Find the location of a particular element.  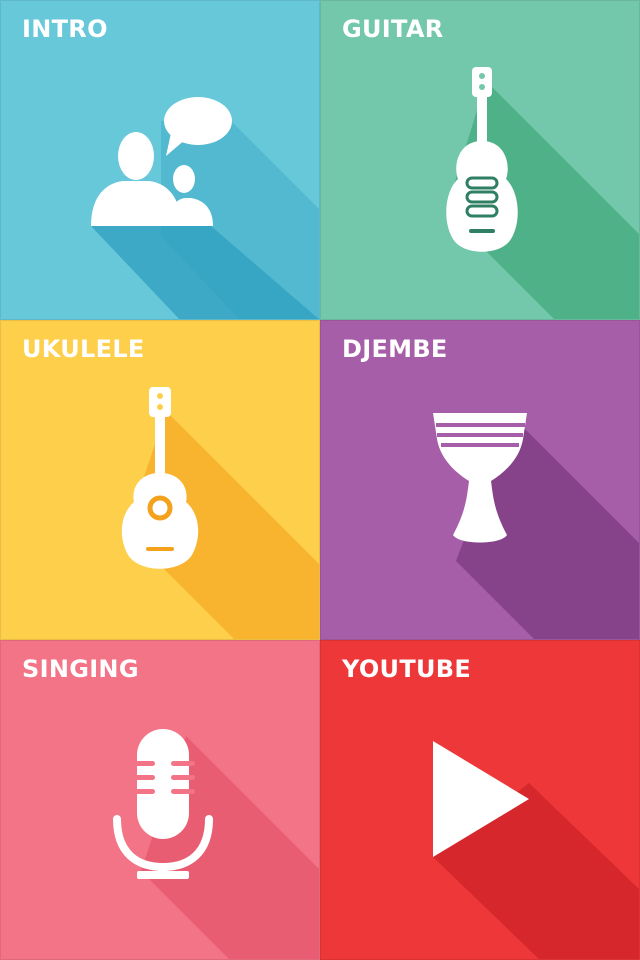

ukulele-icon is located at coordinates (220, 513).